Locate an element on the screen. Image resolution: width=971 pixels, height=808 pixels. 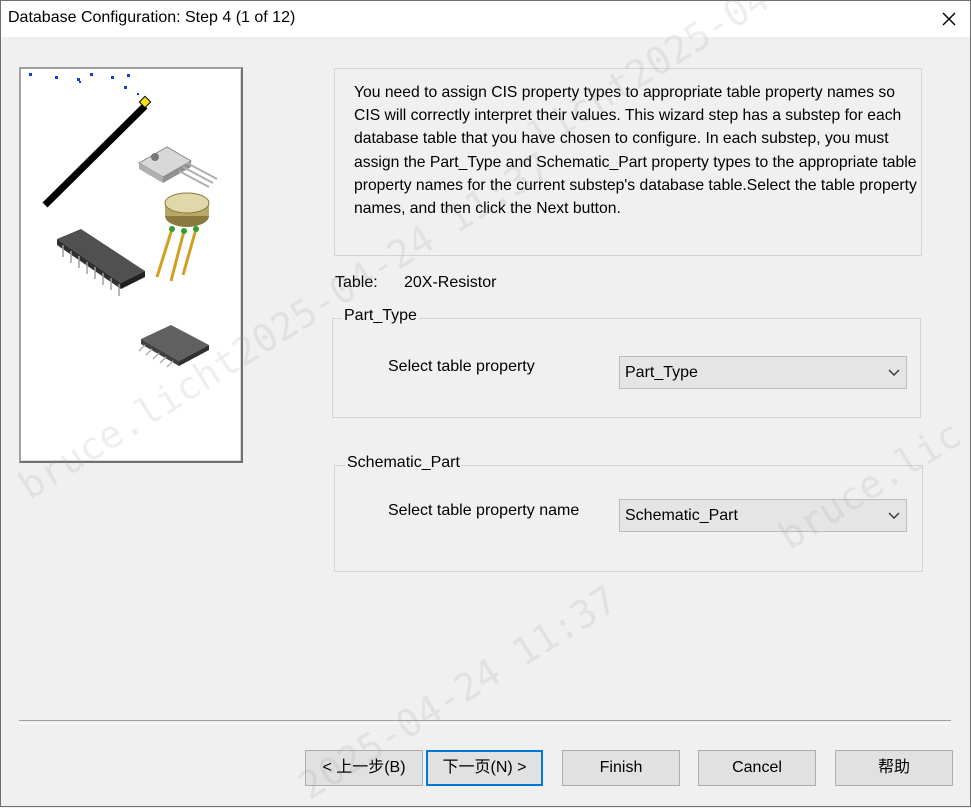
table-label: Table: is located at coordinates (356, 282).